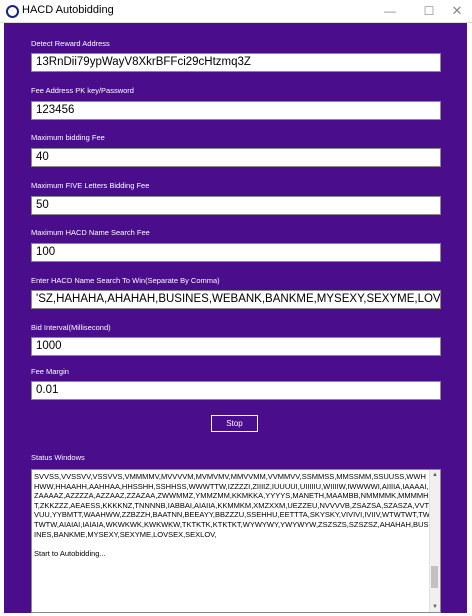 Image resolution: width=472 pixels, height=616 pixels. I want to click on fee-address-label: Fee Address PK key/Password, so click(82, 90).